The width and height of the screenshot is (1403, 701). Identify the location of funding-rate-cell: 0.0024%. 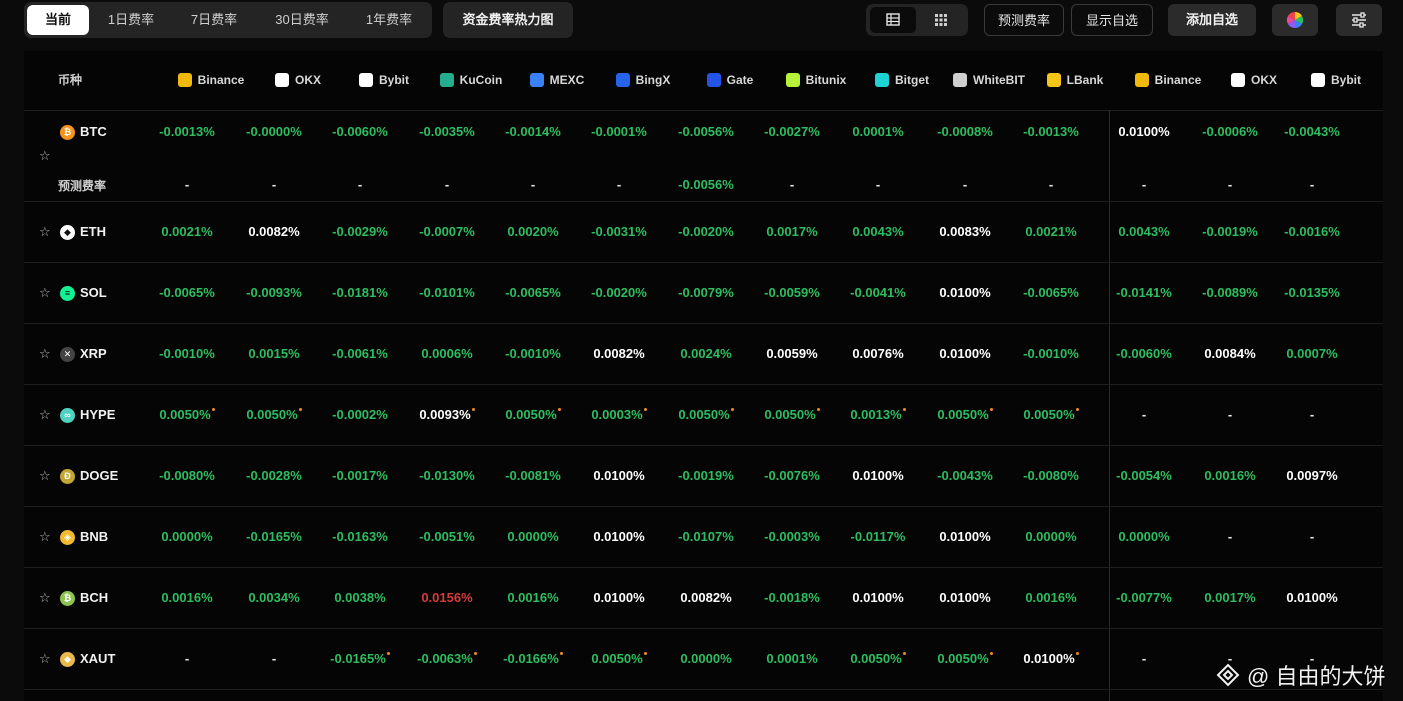
(706, 353).